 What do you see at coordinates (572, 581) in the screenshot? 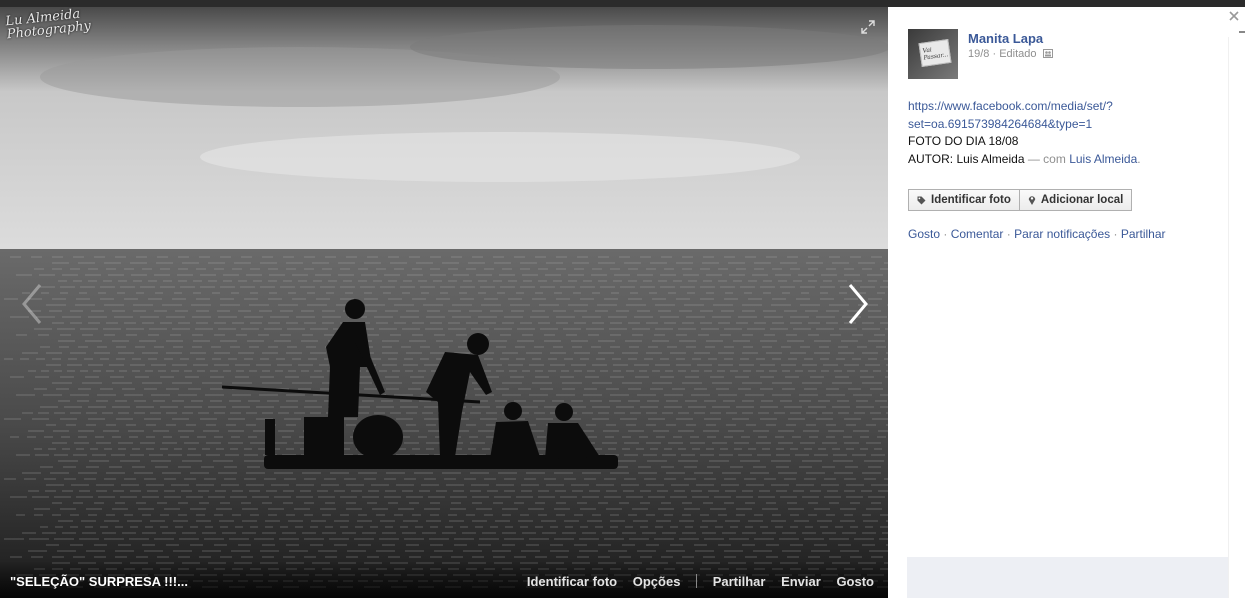
I see `photo-tag-link: Identificar foto` at bounding box center [572, 581].